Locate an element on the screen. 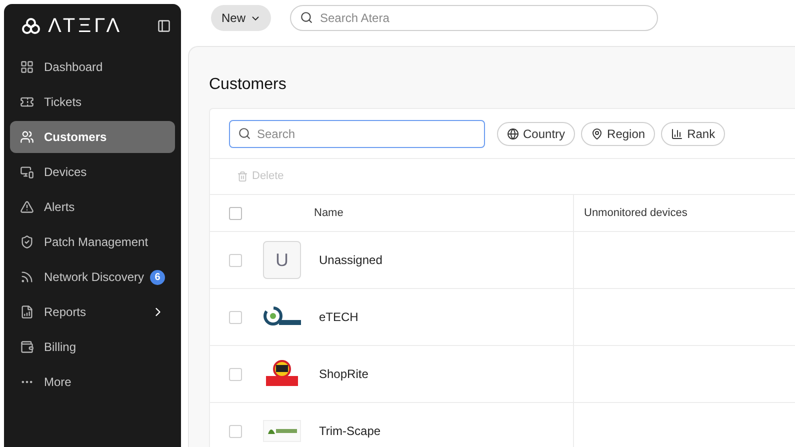 This screenshot has height=447, width=795. global-search-field: Search Atera is located at coordinates (474, 18).